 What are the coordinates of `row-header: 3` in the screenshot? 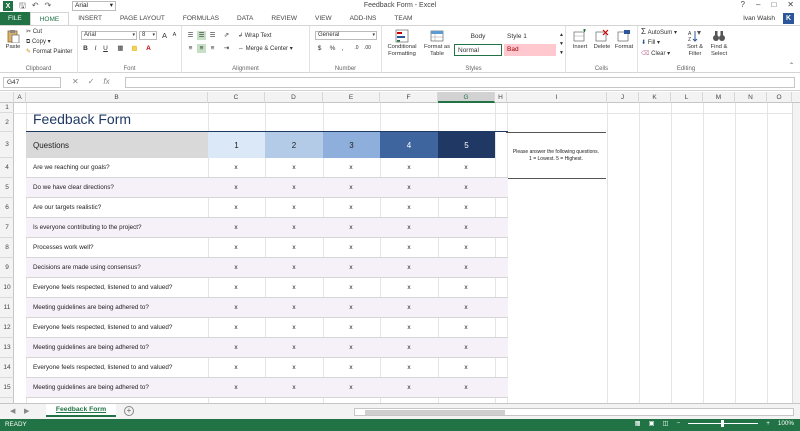 It's located at (7, 145).